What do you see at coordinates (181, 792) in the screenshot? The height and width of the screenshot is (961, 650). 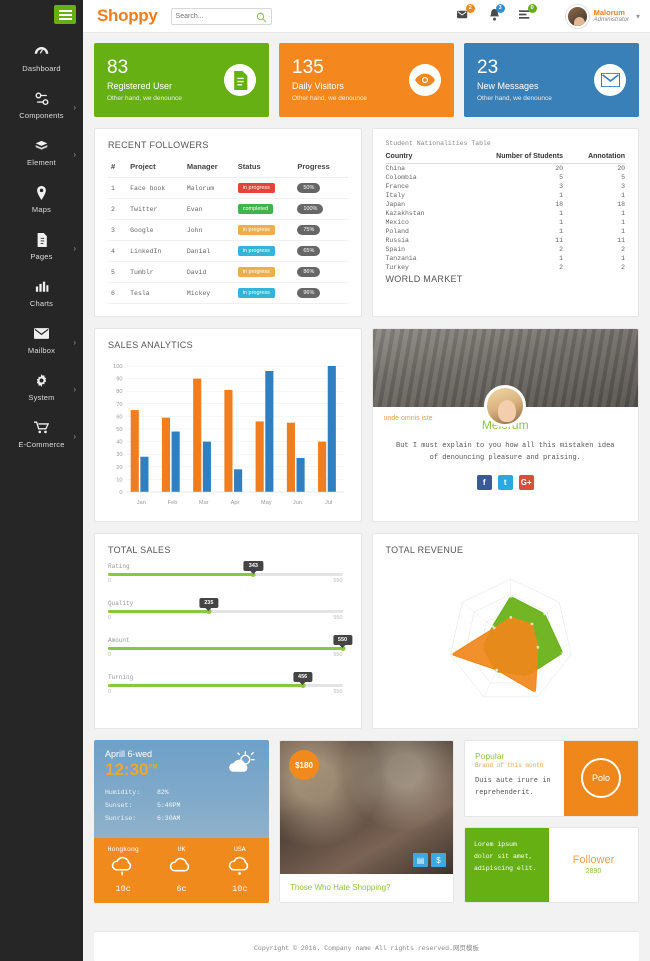 I see `weather-row: Humidity: 82%` at bounding box center [181, 792].